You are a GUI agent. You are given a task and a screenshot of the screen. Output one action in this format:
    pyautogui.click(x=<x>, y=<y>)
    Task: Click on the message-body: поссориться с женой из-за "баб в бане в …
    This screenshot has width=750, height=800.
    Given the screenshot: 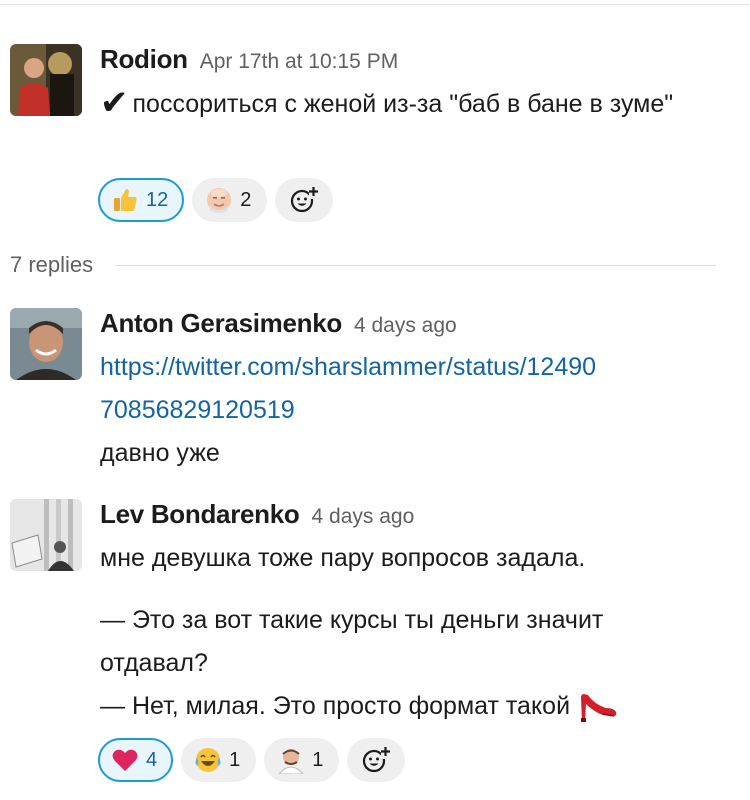 What is the action you would take?
    pyautogui.click(x=403, y=104)
    